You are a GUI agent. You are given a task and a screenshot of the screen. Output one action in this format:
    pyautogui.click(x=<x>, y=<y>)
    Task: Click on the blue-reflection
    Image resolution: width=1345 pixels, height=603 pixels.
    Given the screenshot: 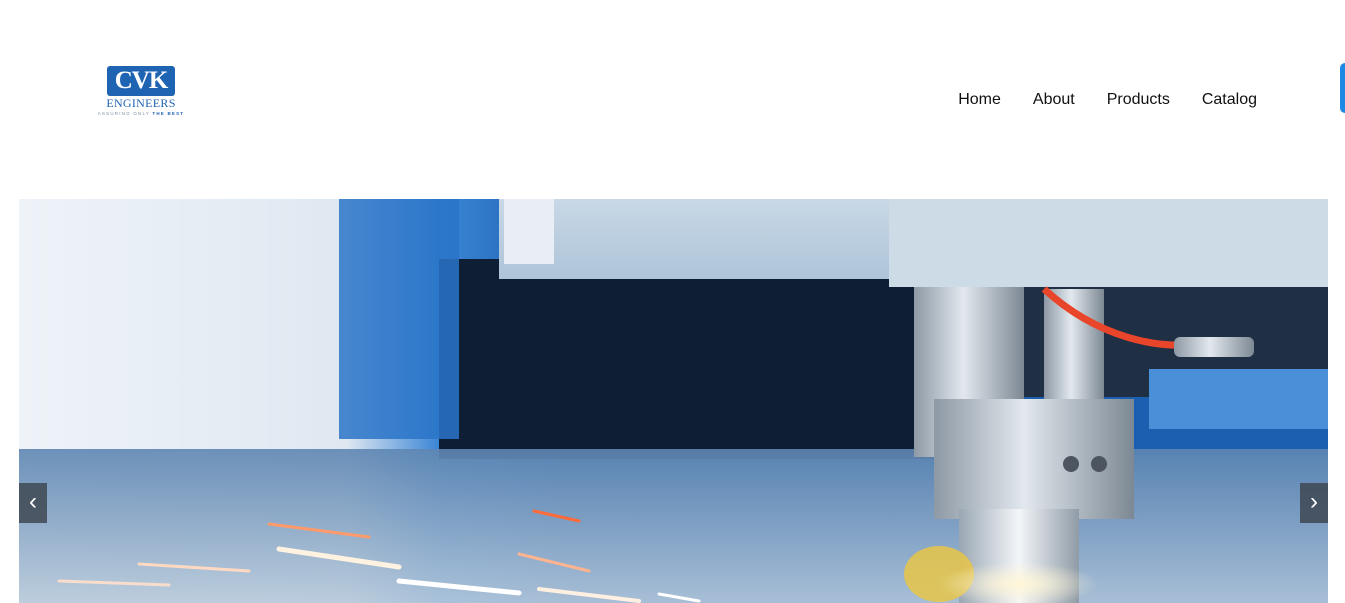 What is the action you would take?
    pyautogui.click(x=1238, y=399)
    